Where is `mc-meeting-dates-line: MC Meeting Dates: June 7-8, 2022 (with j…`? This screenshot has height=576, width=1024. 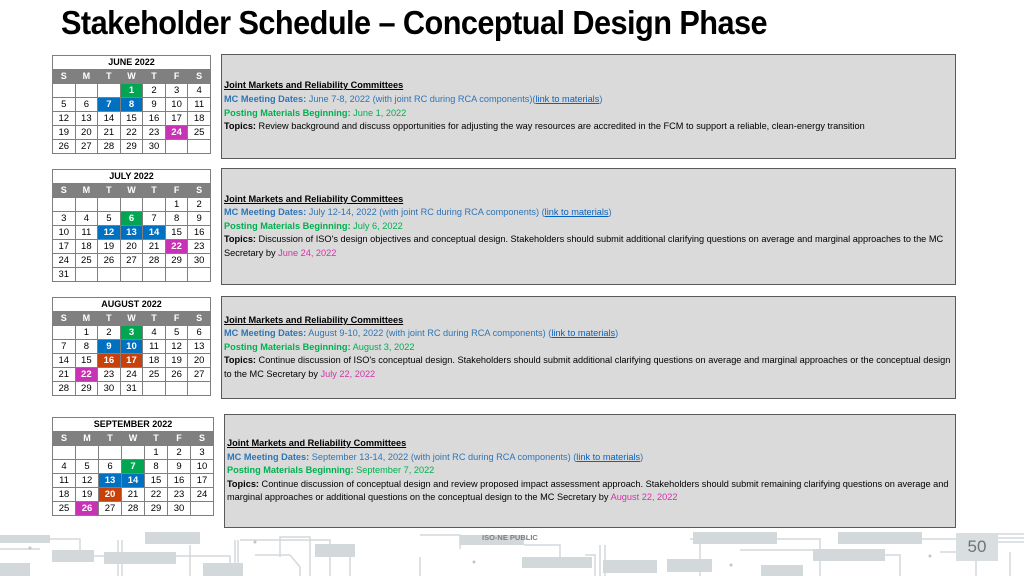 mc-meeting-dates-line: MC Meeting Dates: June 7-8, 2022 (with j… is located at coordinates (589, 100).